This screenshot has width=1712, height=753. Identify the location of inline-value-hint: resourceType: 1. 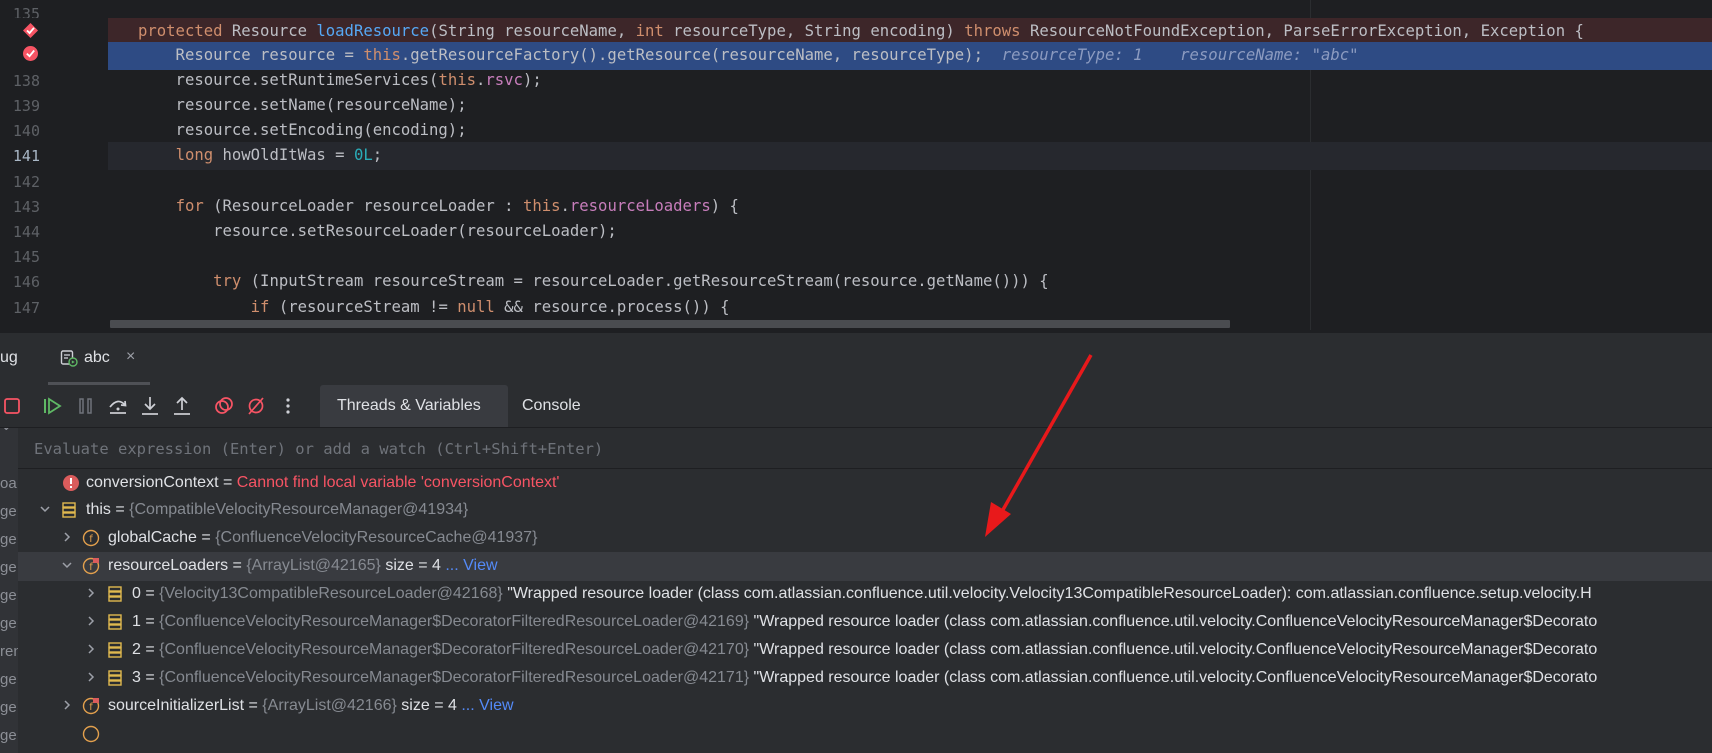
(1072, 55).